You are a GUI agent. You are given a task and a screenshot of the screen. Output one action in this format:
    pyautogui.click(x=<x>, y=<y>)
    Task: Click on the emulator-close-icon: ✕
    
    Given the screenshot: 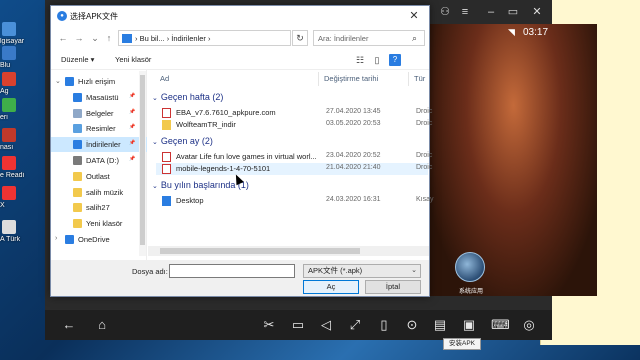 What is the action you would take?
    pyautogui.click(x=537, y=12)
    